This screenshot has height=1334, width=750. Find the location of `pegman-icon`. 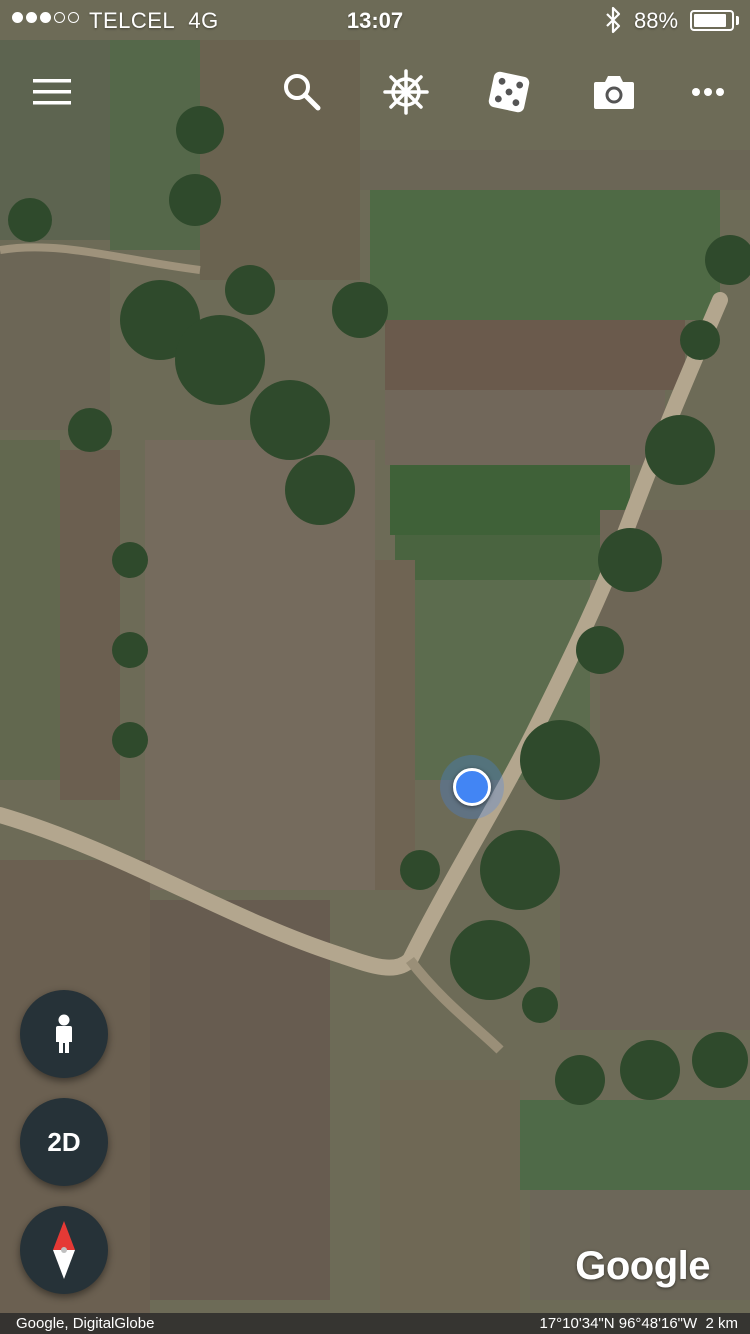

pegman-icon is located at coordinates (64, 1033).